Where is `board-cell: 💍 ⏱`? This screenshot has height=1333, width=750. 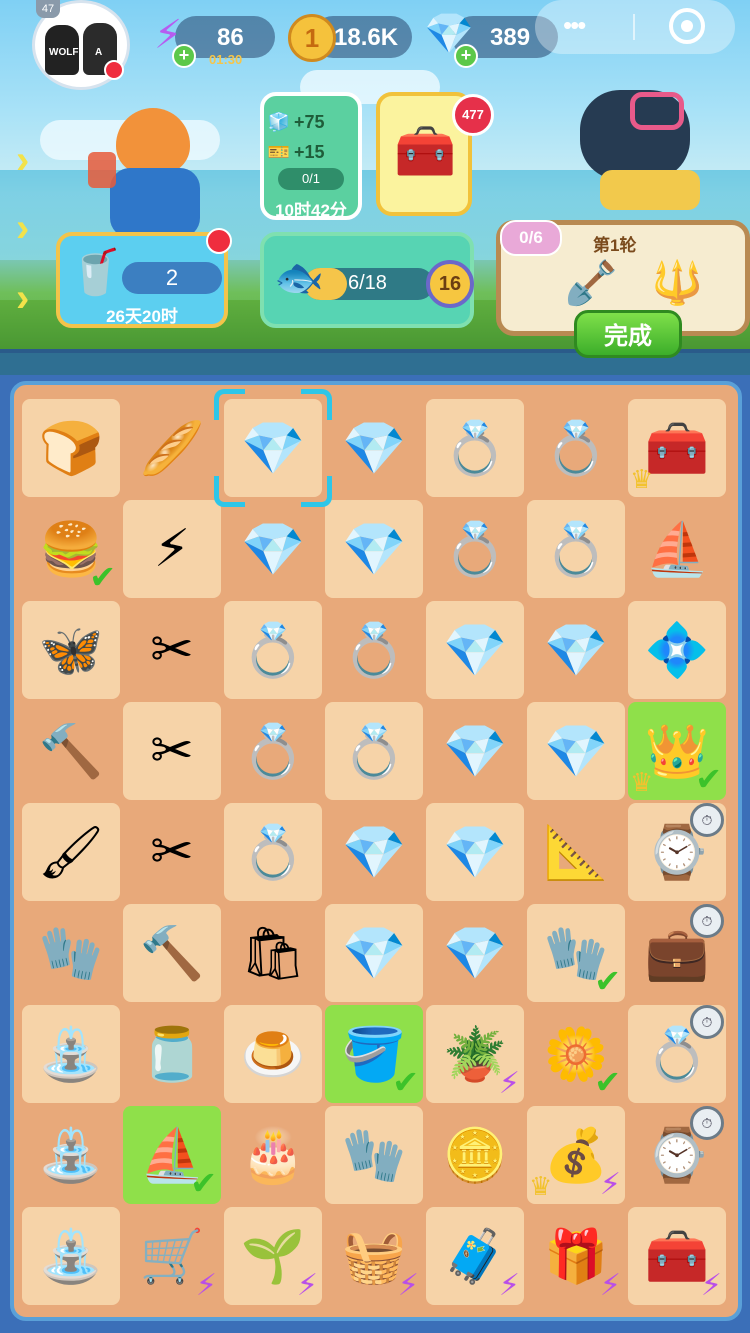
board-cell: 💍 ⏱ is located at coordinates (677, 1054).